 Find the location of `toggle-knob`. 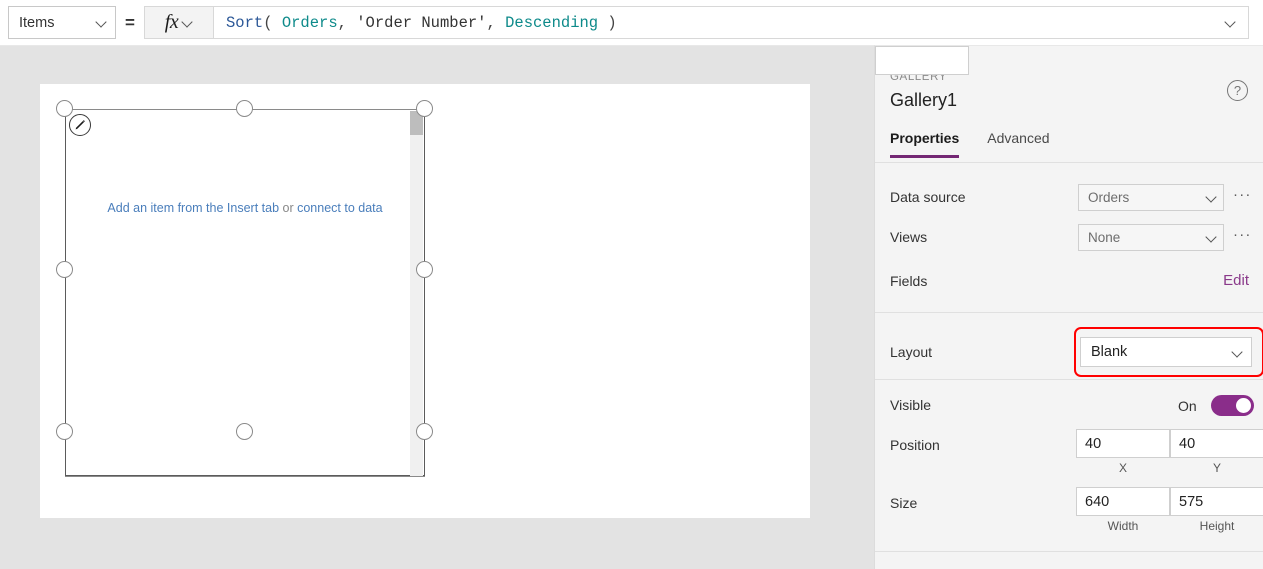

toggle-knob is located at coordinates (1243, 405).